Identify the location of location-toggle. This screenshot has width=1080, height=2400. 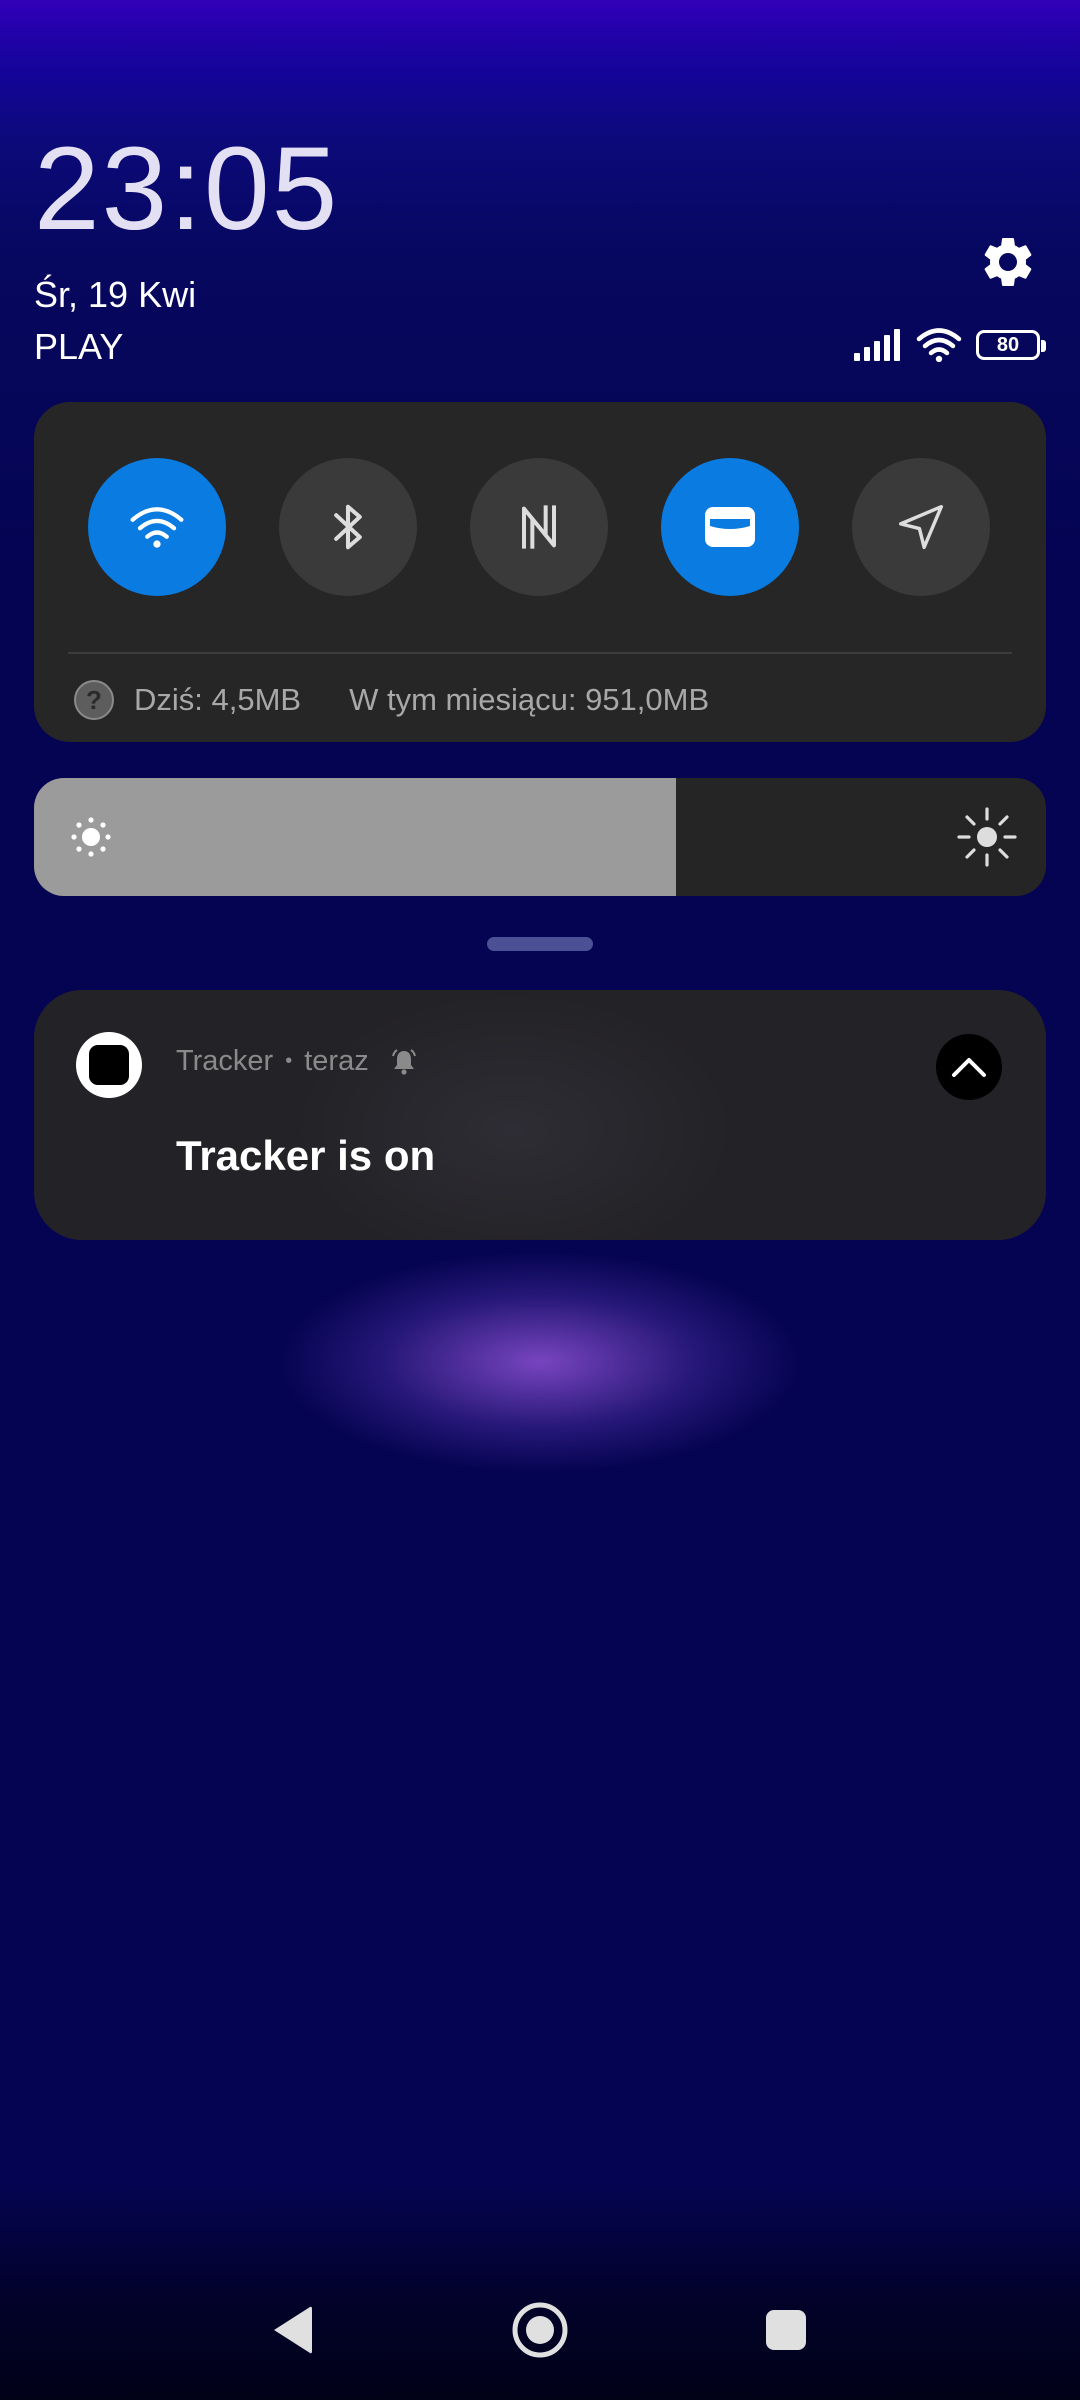
(921, 527).